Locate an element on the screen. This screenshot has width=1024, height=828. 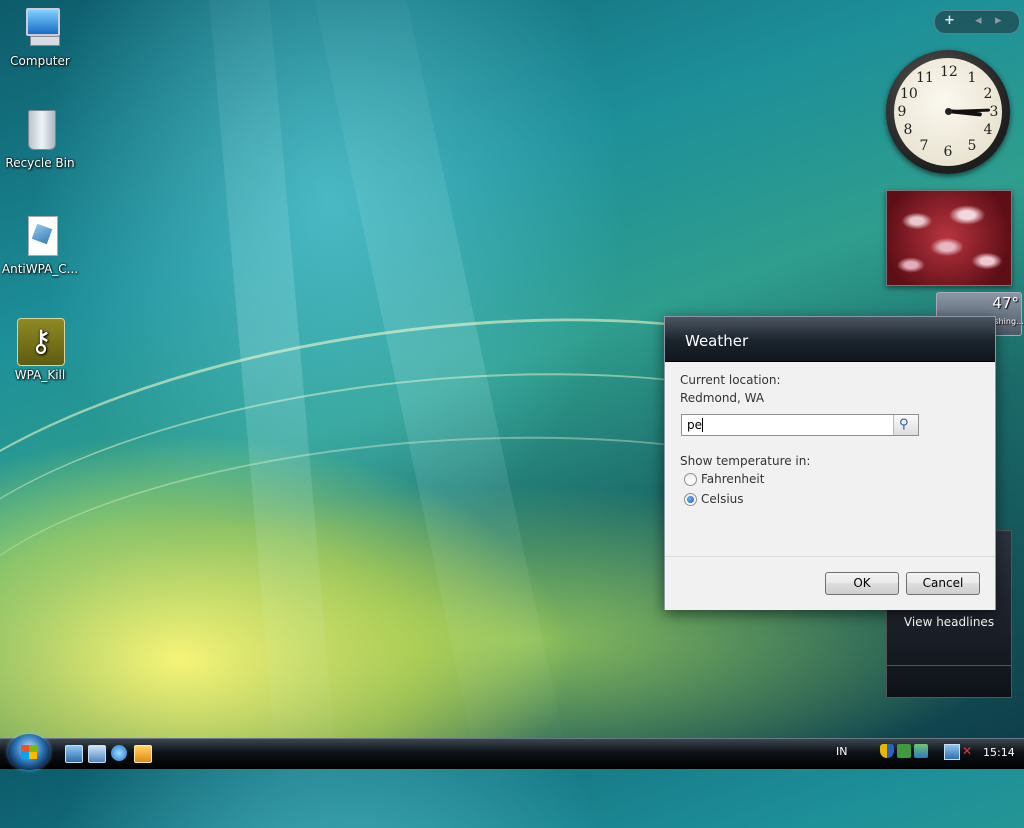
windows-logo-icon is located at coordinates (29, 752).